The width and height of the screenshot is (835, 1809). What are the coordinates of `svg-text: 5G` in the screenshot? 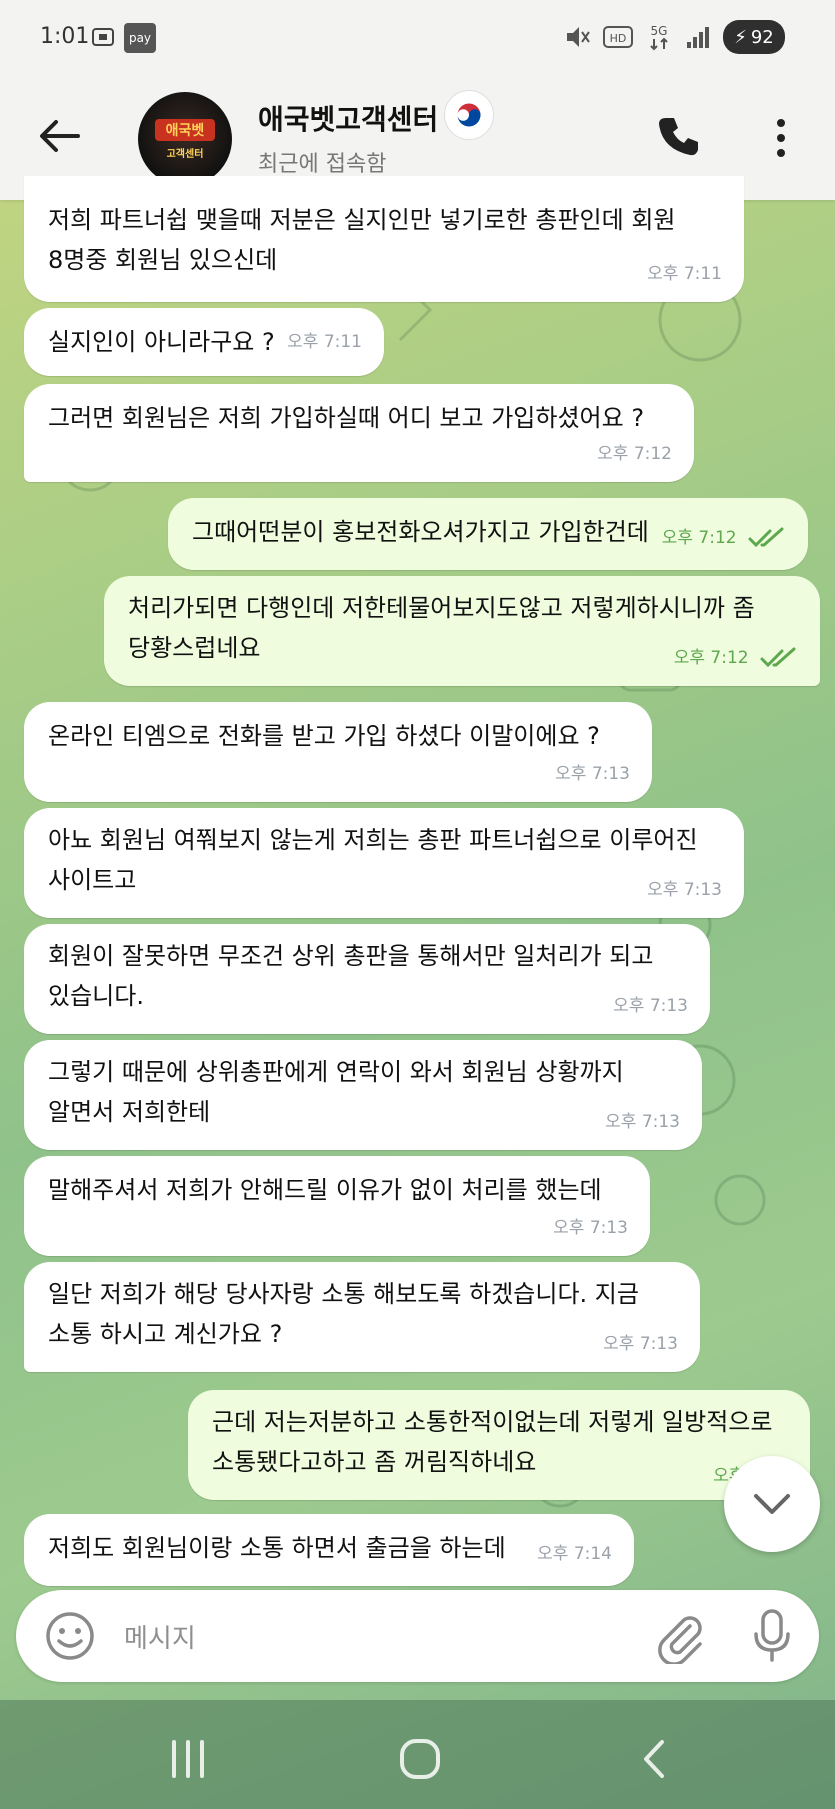 It's located at (659, 31).